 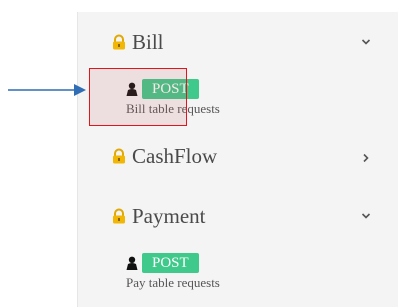 What do you see at coordinates (250, 216) in the screenshot?
I see `section-header-payment: Payment` at bounding box center [250, 216].